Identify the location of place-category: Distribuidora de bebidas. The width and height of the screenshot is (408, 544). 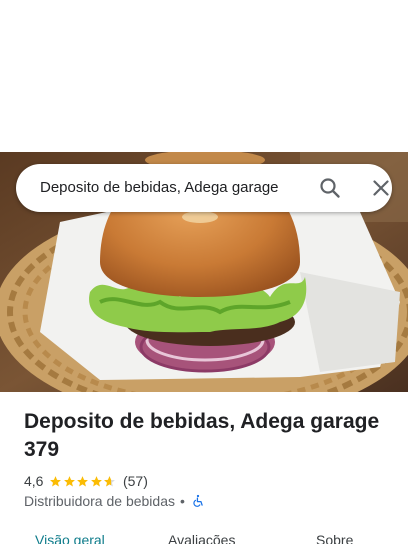
(99, 501).